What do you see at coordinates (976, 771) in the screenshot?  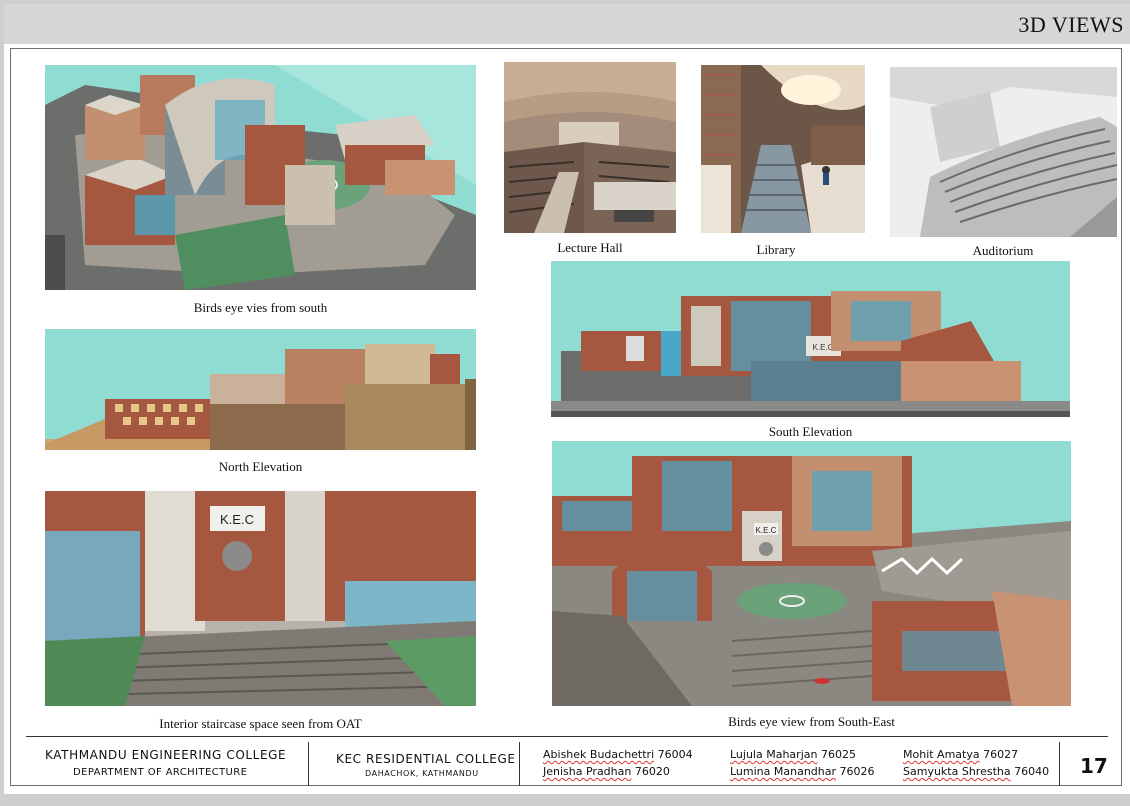 I see `team-member: Samyukta Shrestha 76040` at bounding box center [976, 771].